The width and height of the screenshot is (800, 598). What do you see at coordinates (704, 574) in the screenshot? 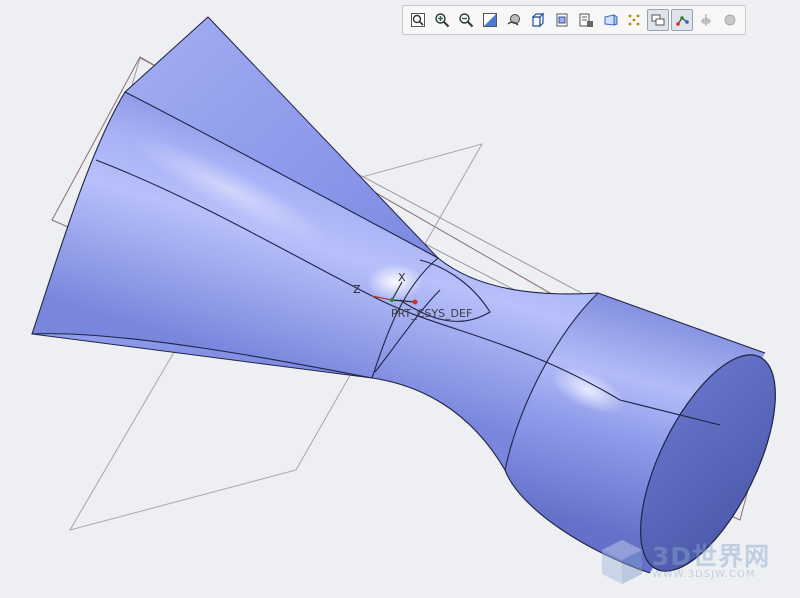
I see `watermark-url: WWW.3DSJW.COM` at bounding box center [704, 574].